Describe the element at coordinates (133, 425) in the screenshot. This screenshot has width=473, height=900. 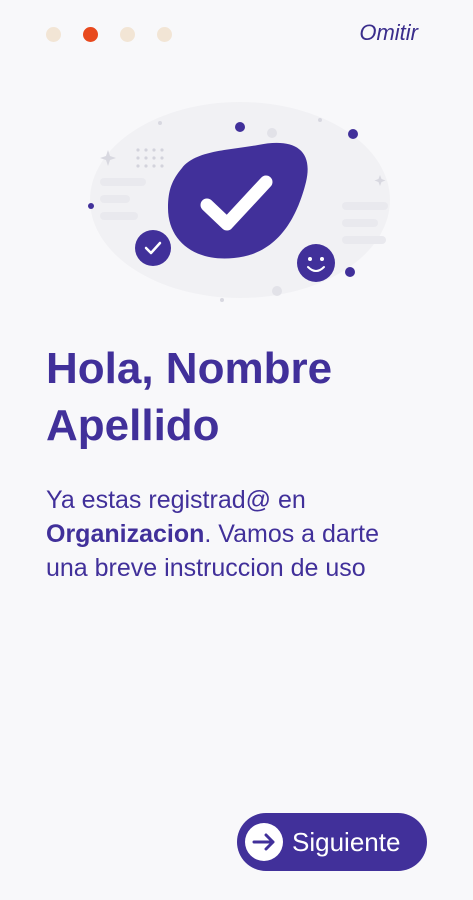
I see `greeting-surname: Apellido` at that location.